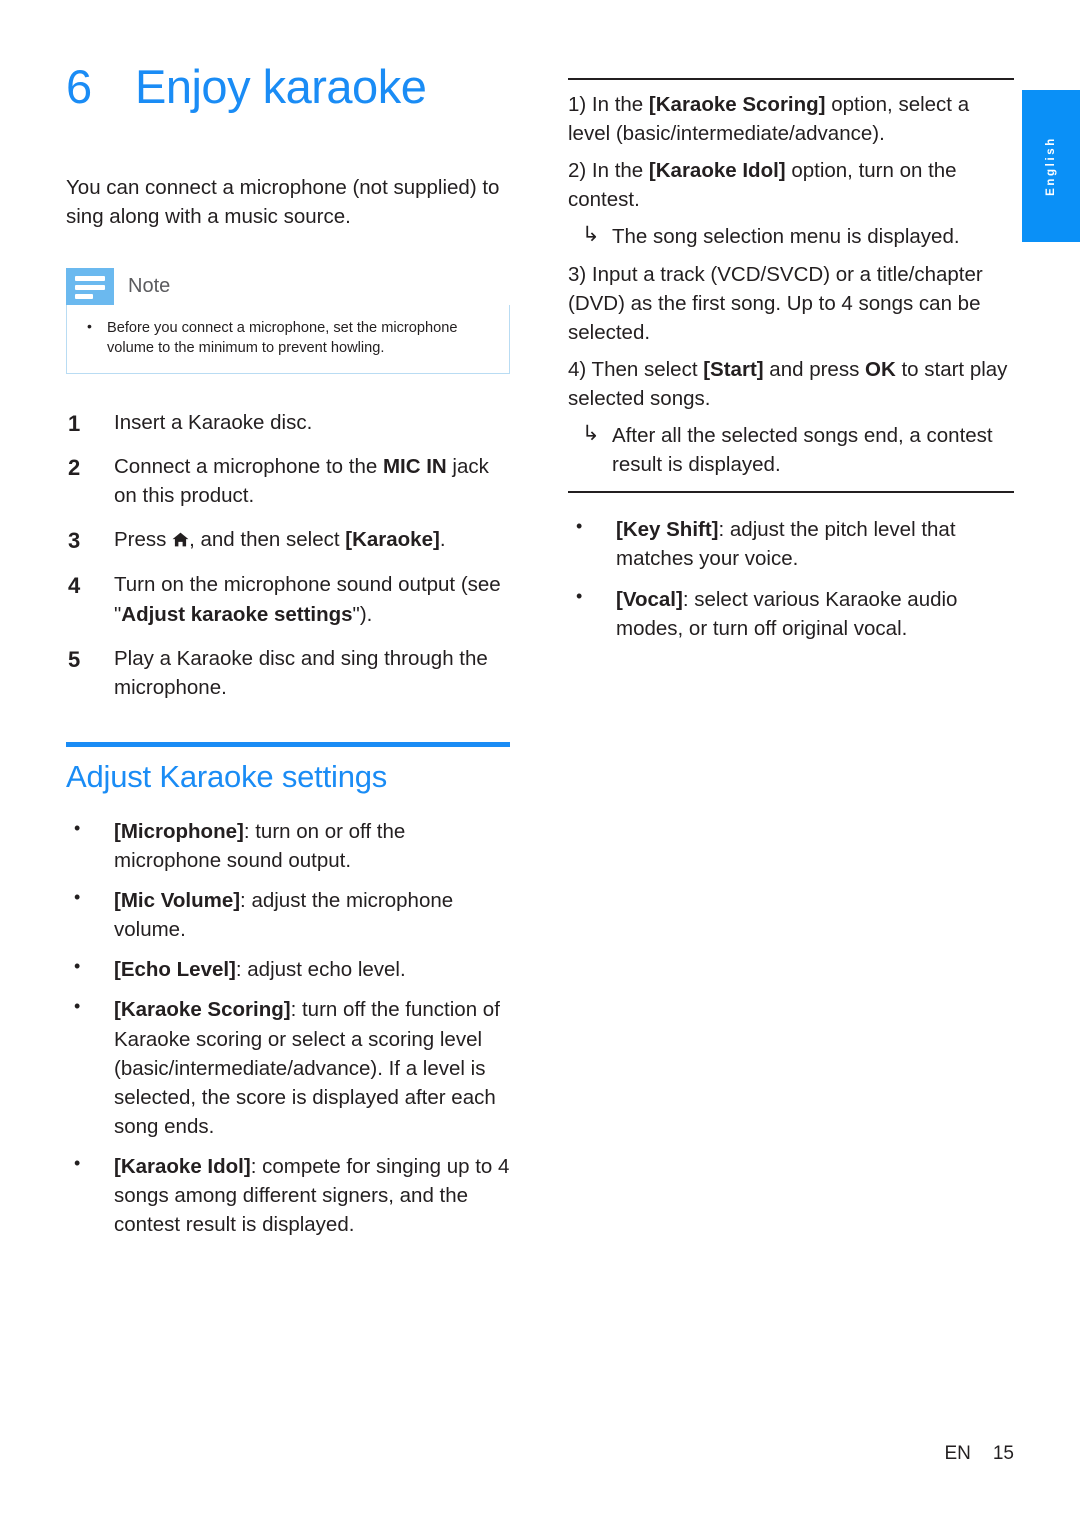  I want to click on procedure-step-2-bold: [Karaoke Idol], so click(717, 171).